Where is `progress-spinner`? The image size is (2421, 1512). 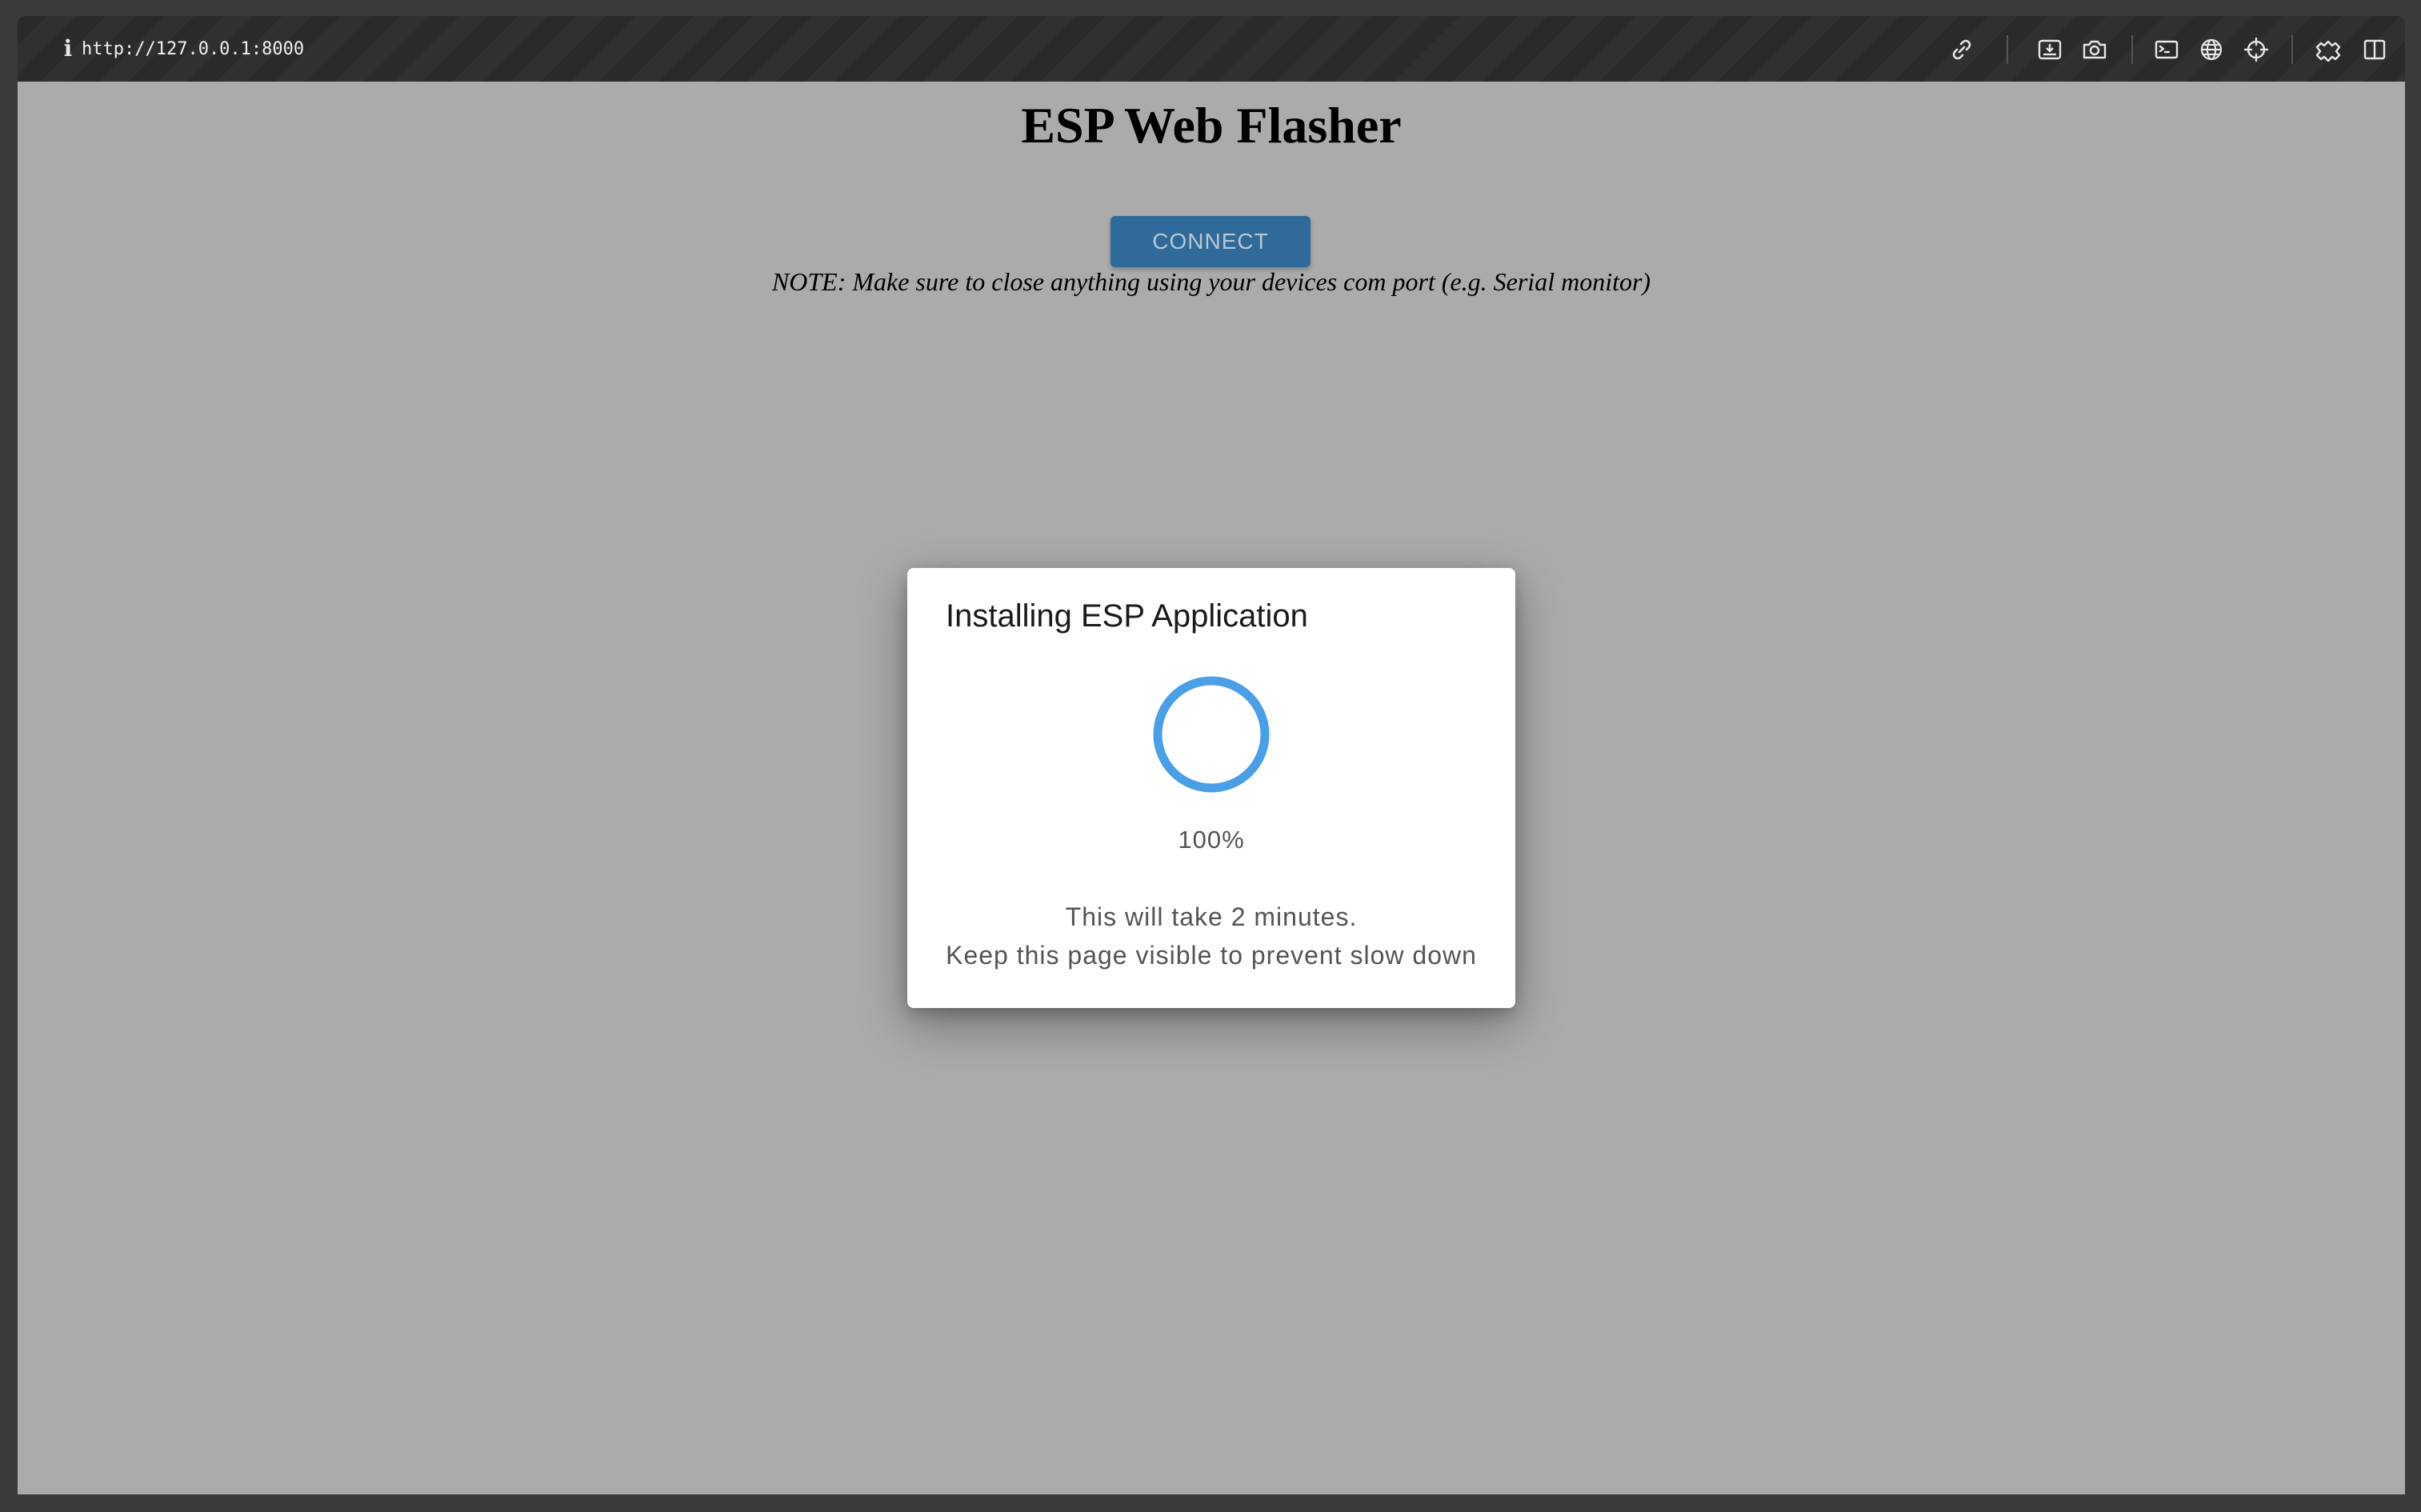 progress-spinner is located at coordinates (1211, 734).